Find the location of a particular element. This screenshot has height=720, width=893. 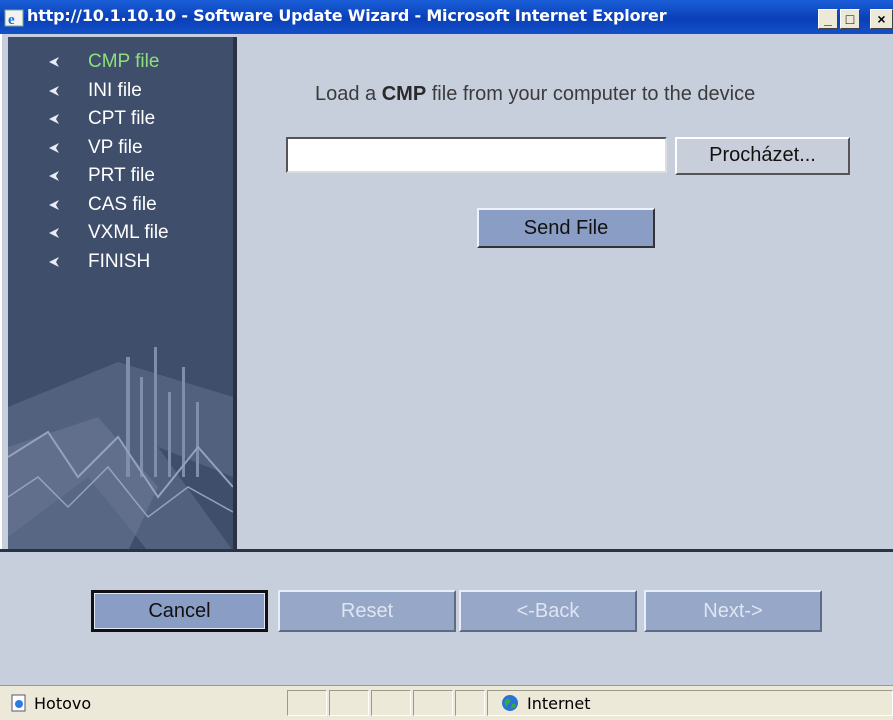

step-cmp-file: CMP file is located at coordinates (108, 65).